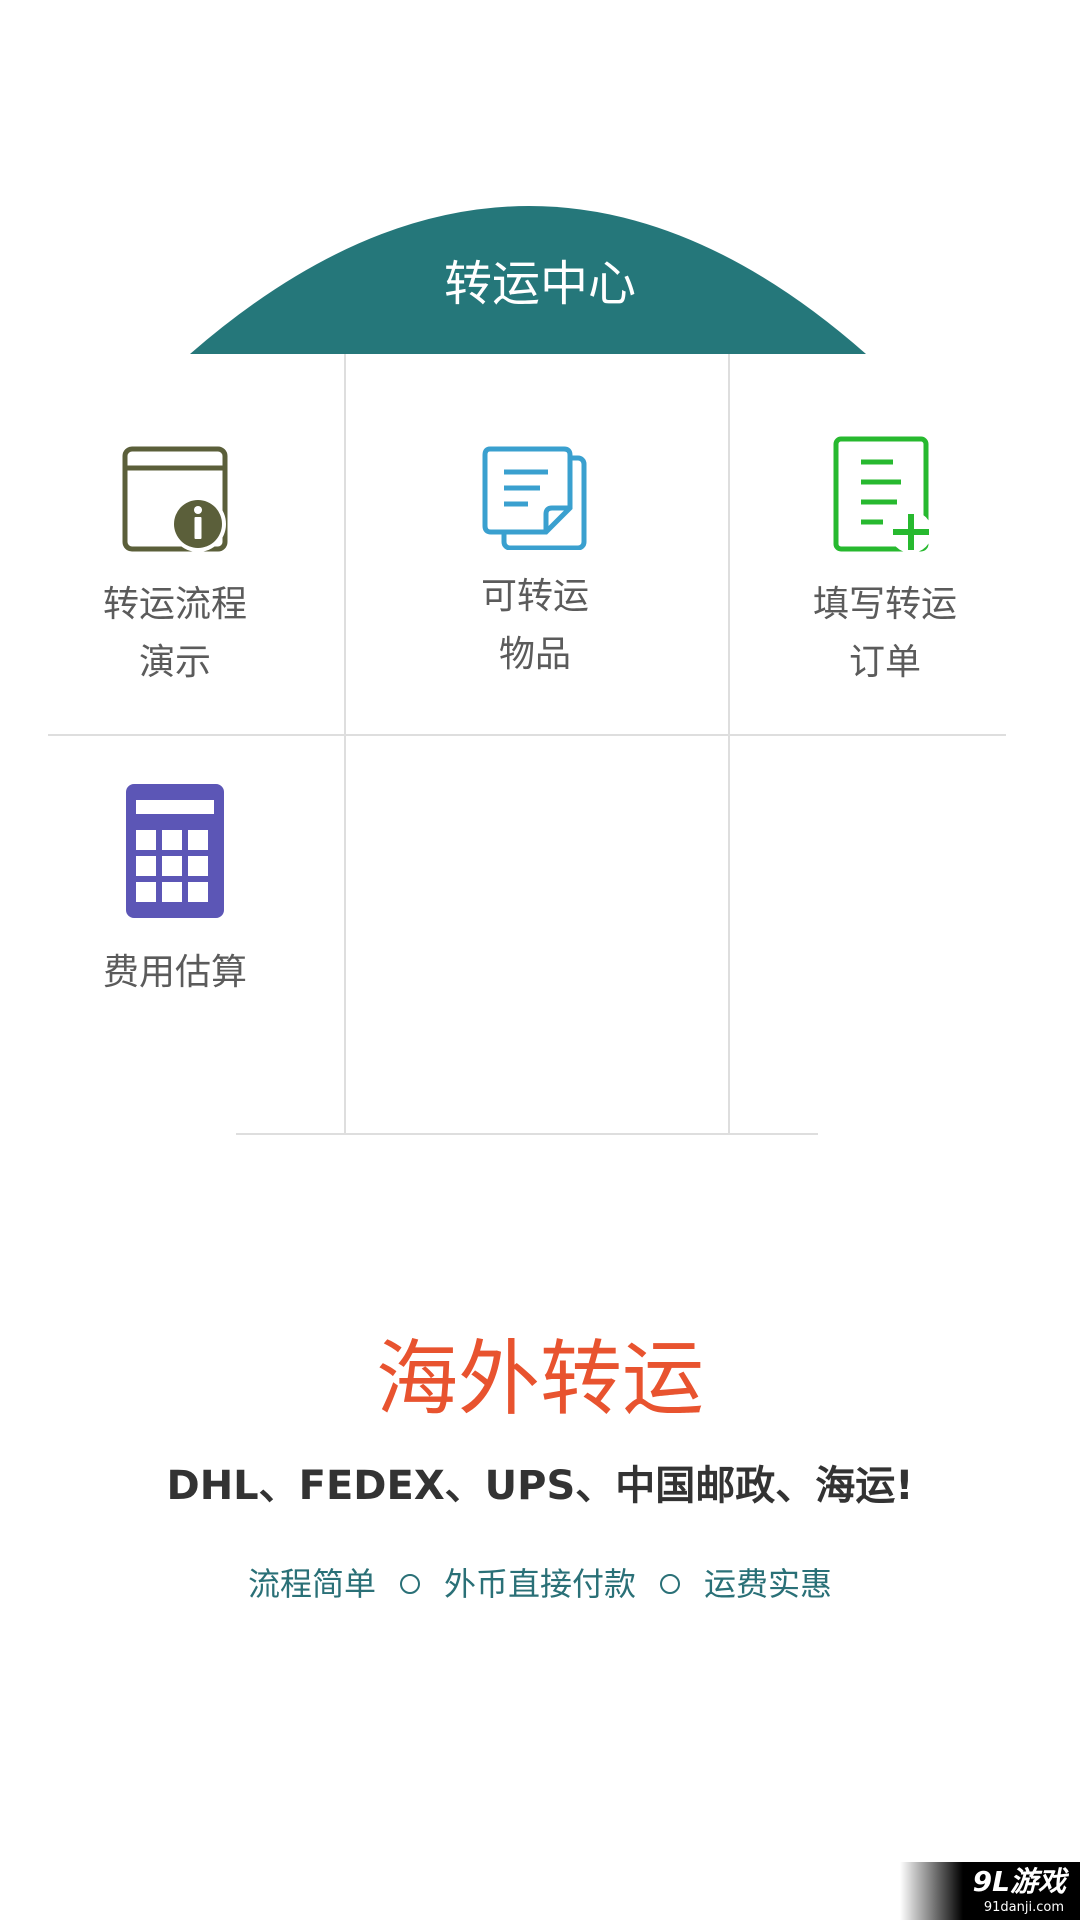 This screenshot has width=1080, height=1920. I want to click on info-window-icon, so click(175, 499).